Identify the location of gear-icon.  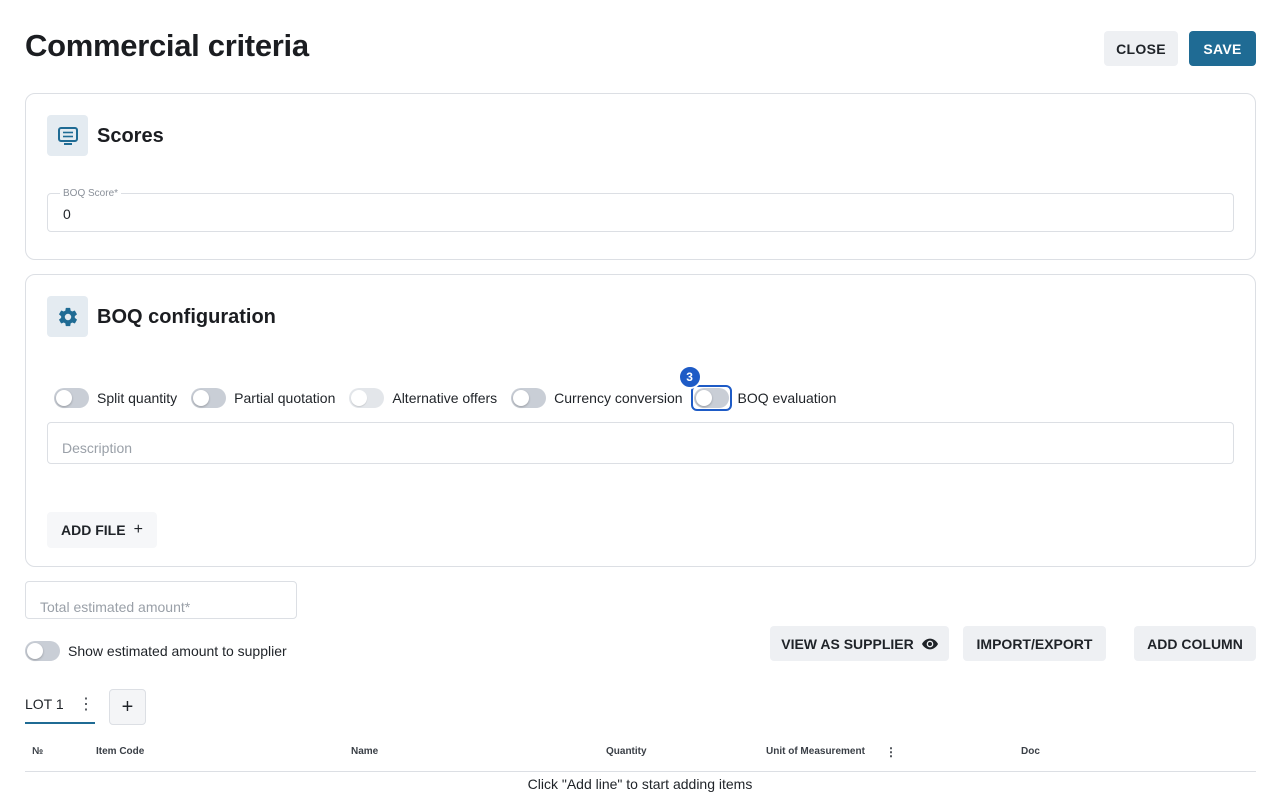
(67, 316).